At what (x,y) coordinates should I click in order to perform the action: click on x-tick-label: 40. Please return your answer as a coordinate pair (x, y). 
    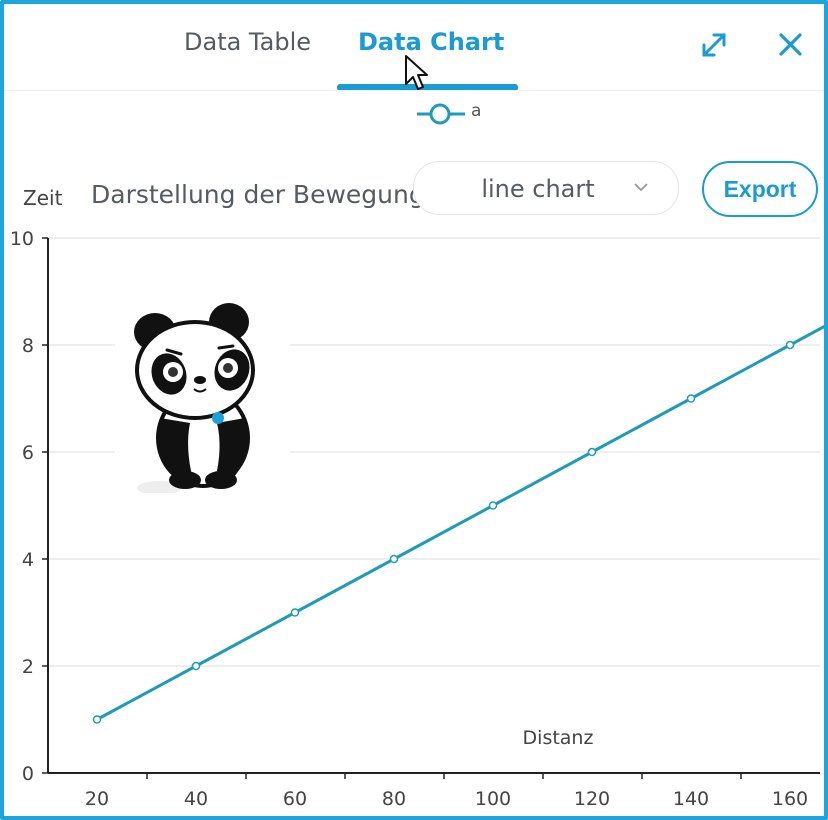
    Looking at the image, I should click on (196, 799).